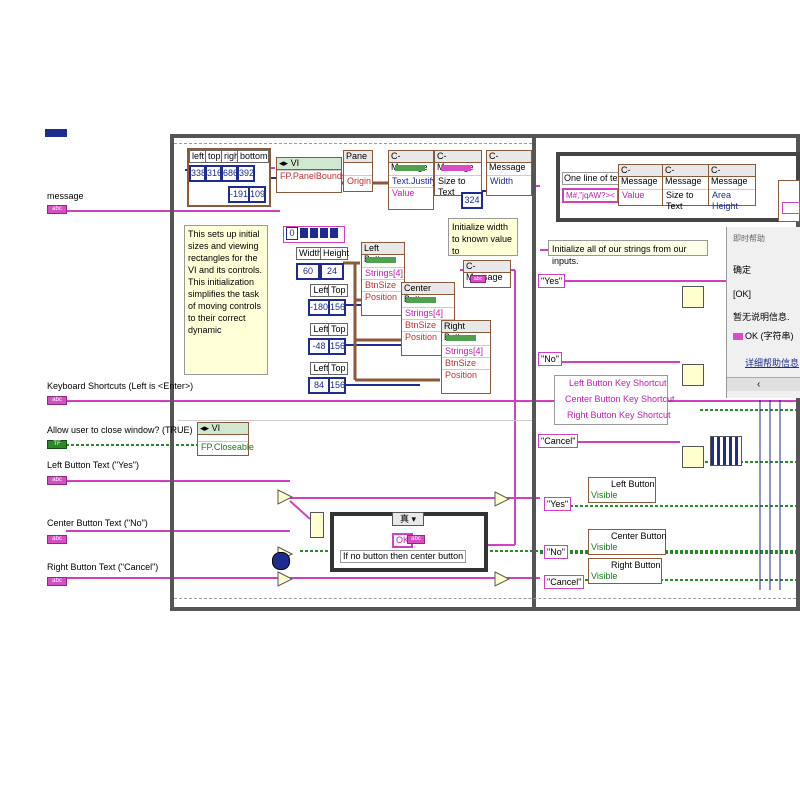 The width and height of the screenshot is (800, 800). I want to click on index-array-icon, so click(726, 451).